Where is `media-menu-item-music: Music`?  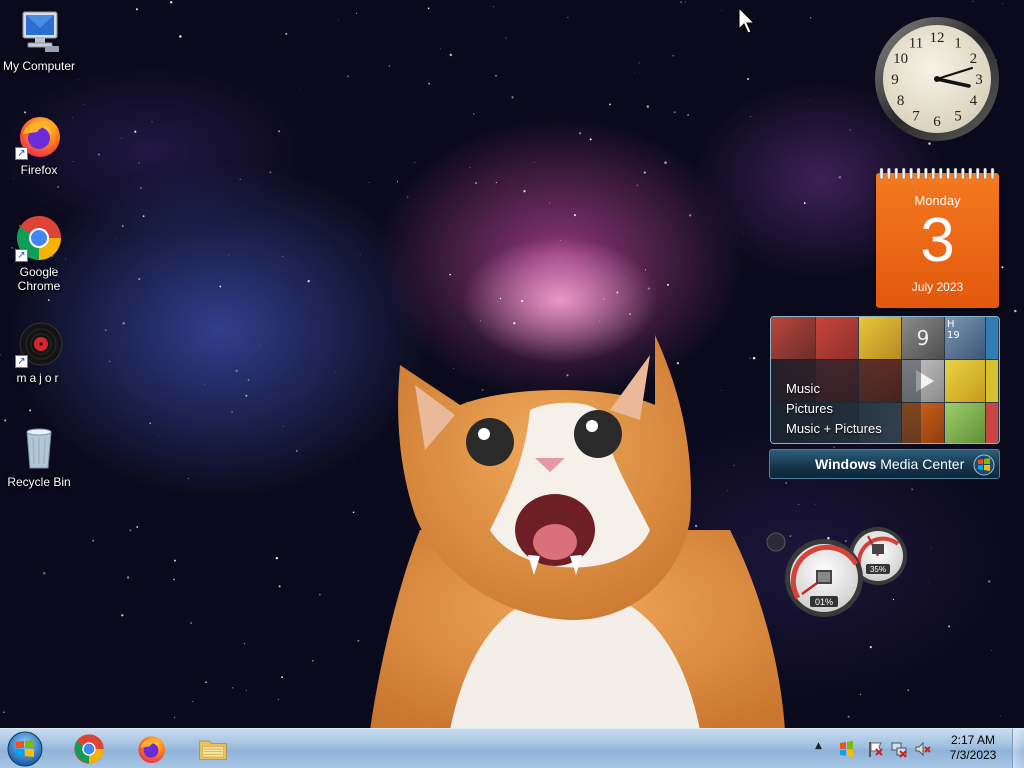 media-menu-item-music: Music is located at coordinates (834, 389).